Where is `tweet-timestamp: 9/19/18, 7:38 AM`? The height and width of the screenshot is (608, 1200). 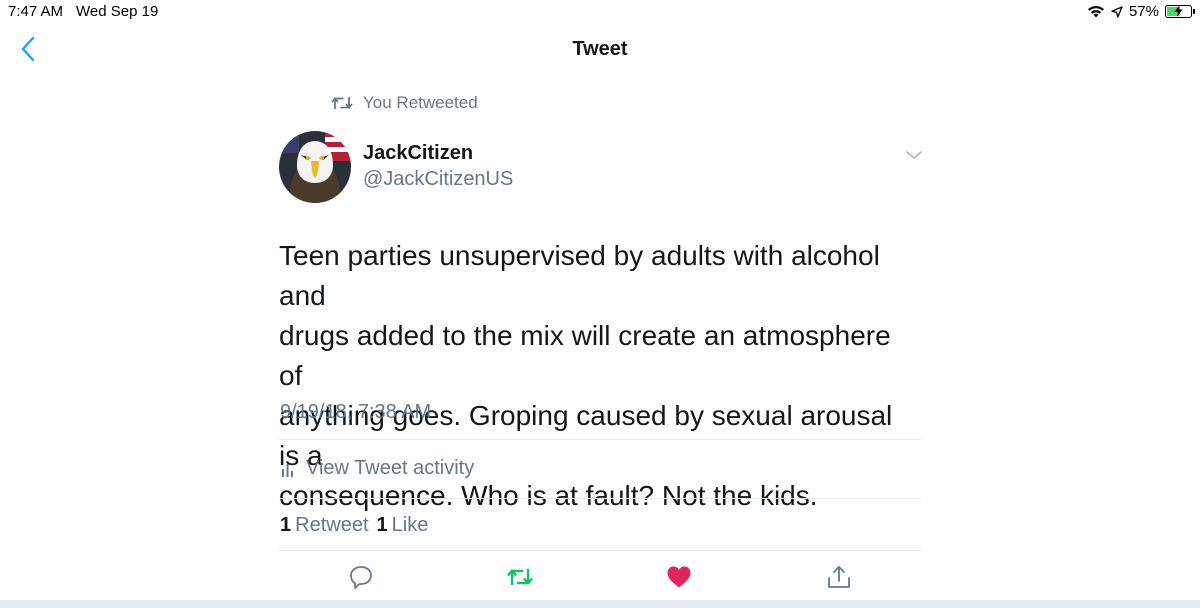
tweet-timestamp: 9/19/18, 7:38 AM is located at coordinates (356, 412).